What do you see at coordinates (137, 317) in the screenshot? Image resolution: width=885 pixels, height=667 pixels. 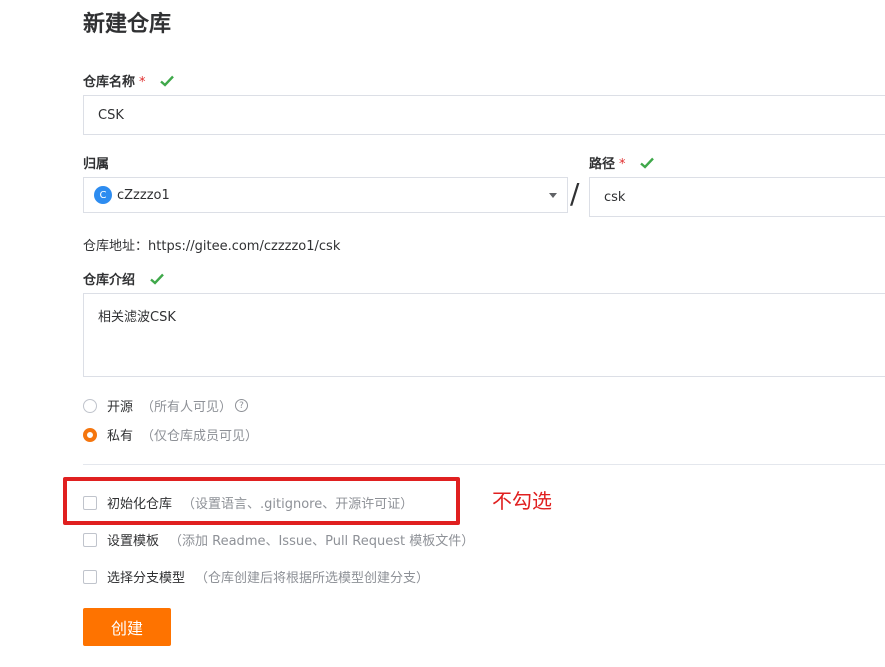 I see `description-value: 相关滤波CSK` at bounding box center [137, 317].